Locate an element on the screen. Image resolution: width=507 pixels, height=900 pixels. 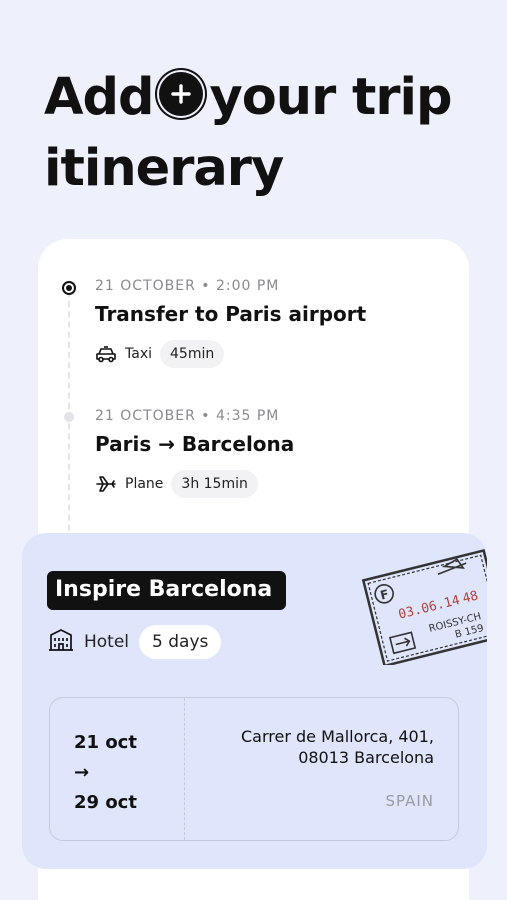
hotel-meta: Hotel 5 days is located at coordinates (135, 642).